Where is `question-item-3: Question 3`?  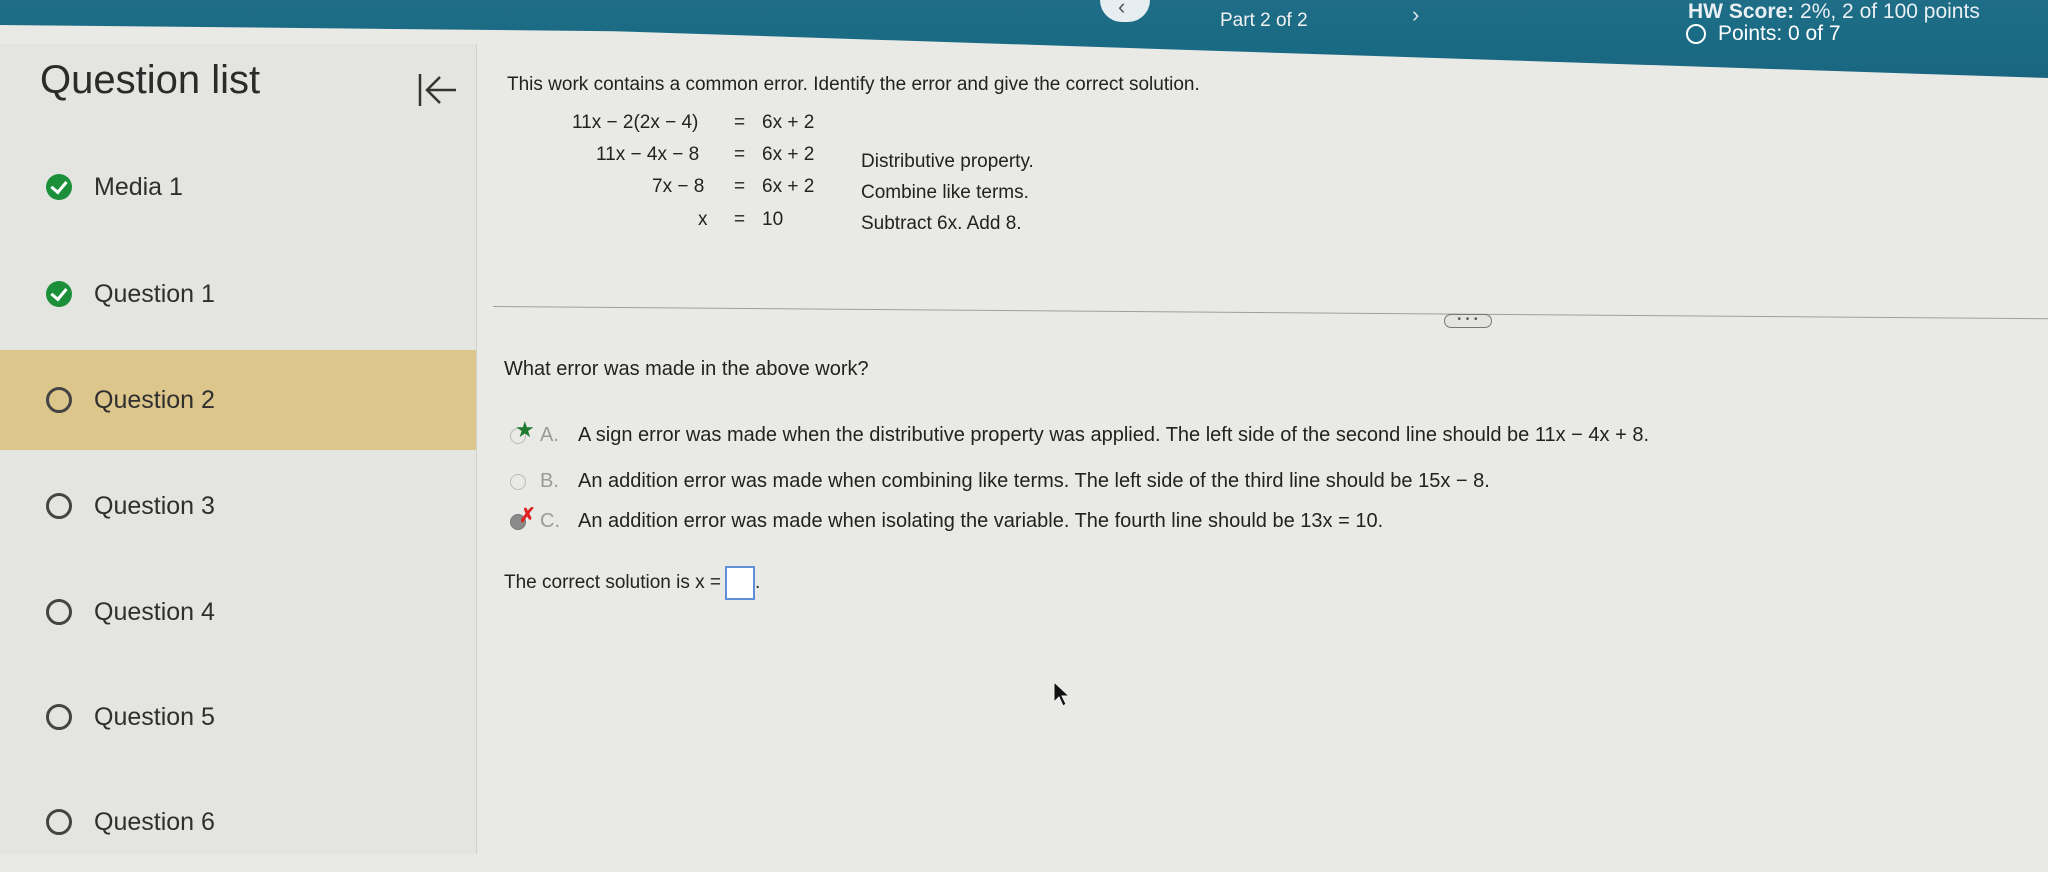 question-item-3: Question 3 is located at coordinates (238, 506).